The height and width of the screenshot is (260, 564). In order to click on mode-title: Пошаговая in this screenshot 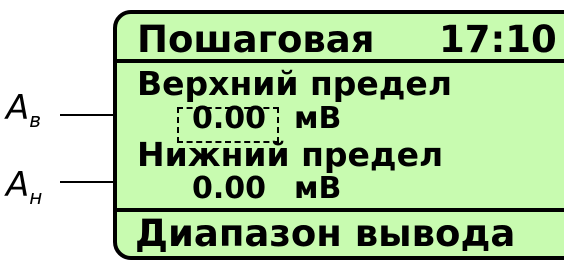, I will do `click(256, 39)`.